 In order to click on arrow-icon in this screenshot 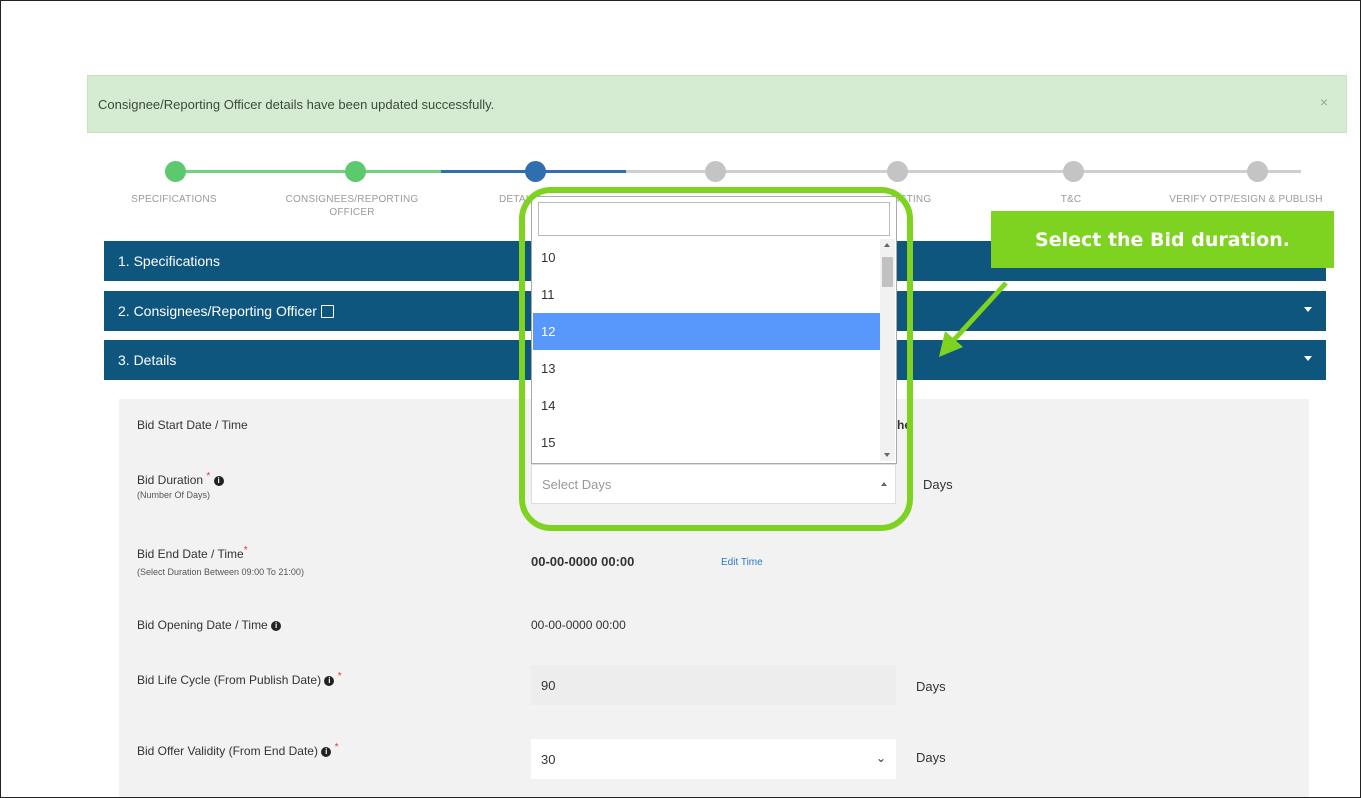, I will do `click(973, 319)`.